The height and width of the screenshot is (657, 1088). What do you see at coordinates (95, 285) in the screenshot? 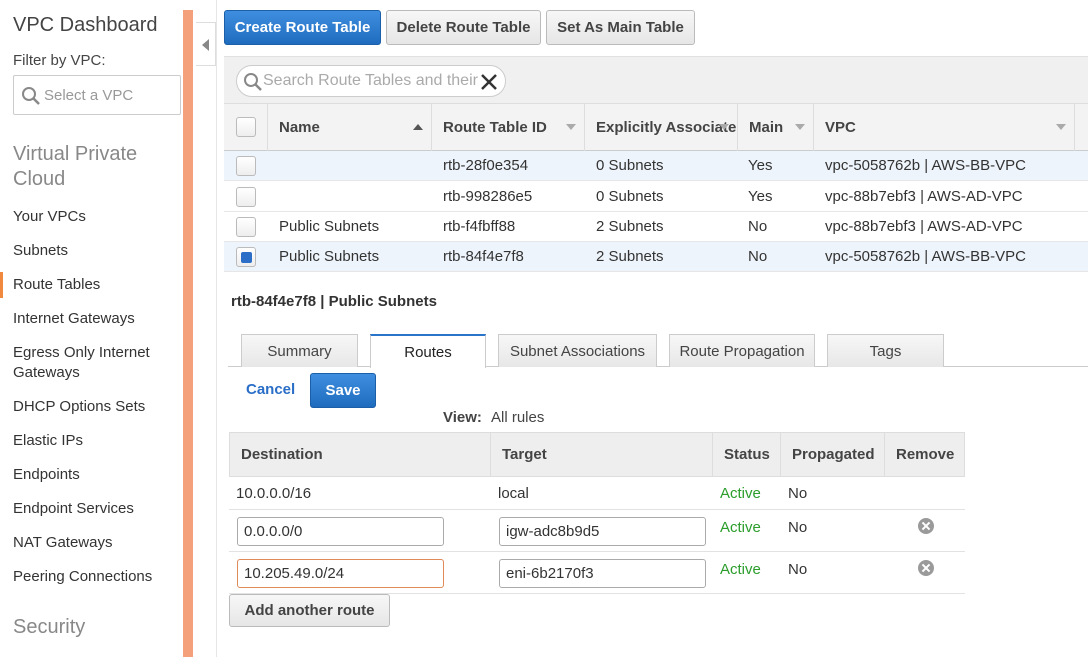
I see `sidebar-item-route-tables: Route Tables` at bounding box center [95, 285].